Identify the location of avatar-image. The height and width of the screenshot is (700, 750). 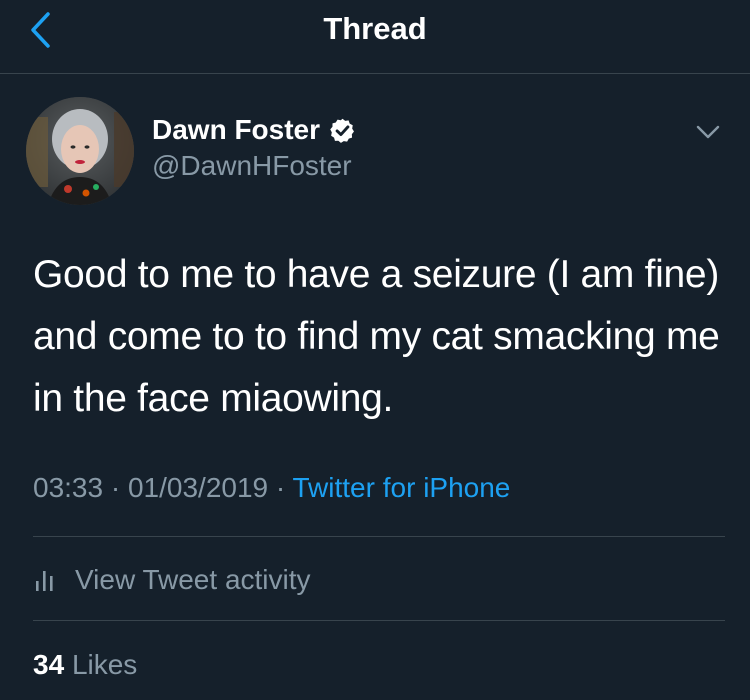
(80, 151).